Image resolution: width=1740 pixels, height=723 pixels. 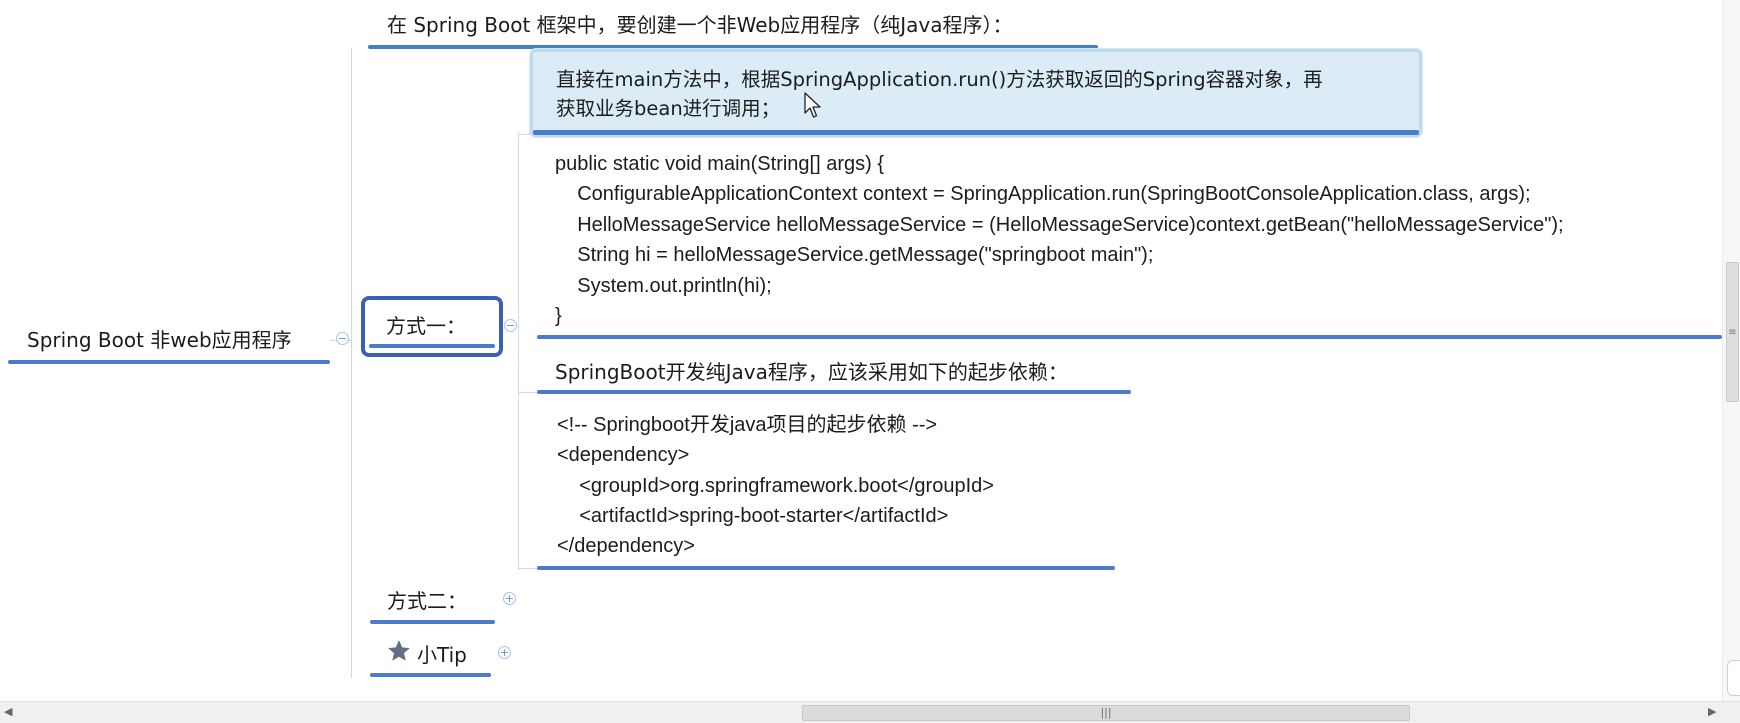 What do you see at coordinates (668, 108) in the screenshot?
I see `description-line-2: 获取业务bean进行调用；` at bounding box center [668, 108].